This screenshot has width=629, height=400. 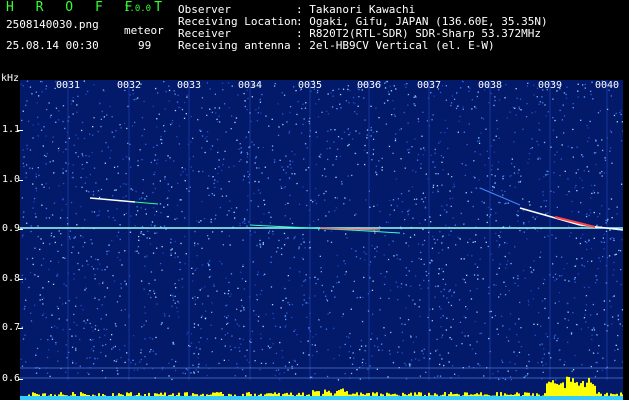 What do you see at coordinates (20, 180) in the screenshot?
I see `y-tick` at bounding box center [20, 180].